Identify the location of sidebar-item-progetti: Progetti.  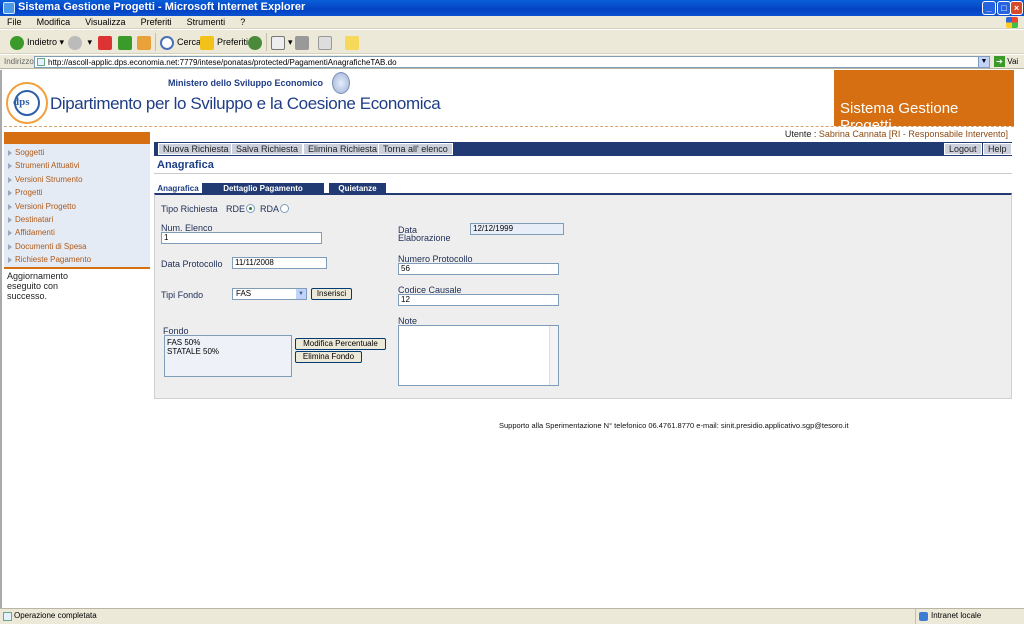
(77, 192).